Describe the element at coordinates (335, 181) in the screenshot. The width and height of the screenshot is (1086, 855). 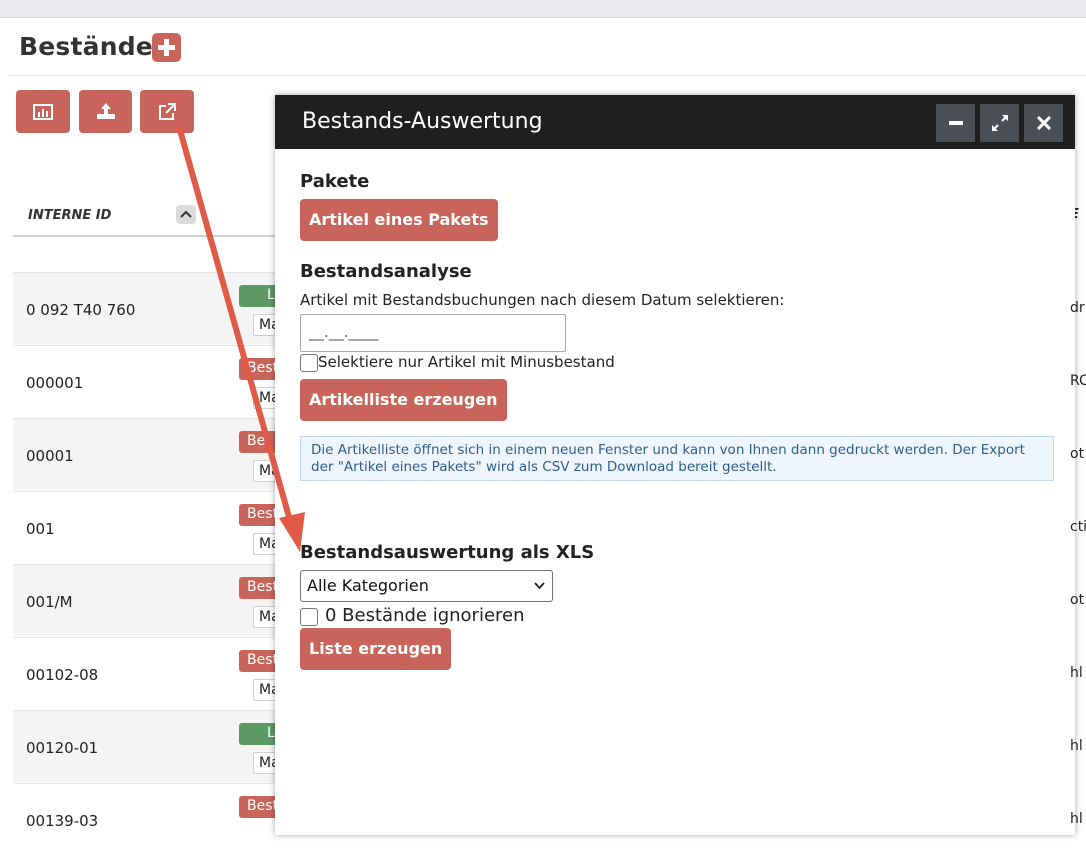
I see `pakete-heading: Pakete` at that location.